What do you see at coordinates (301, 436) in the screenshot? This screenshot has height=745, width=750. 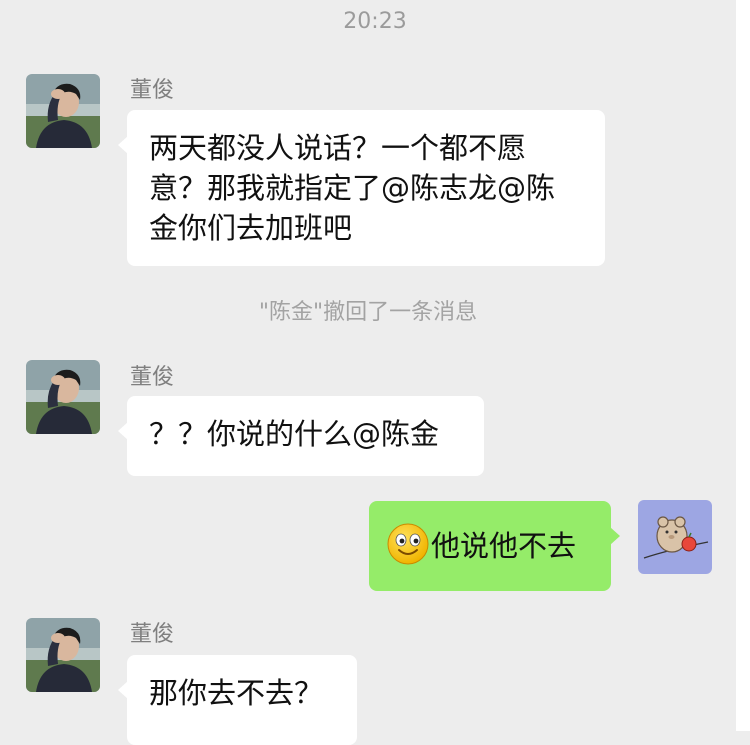 I see `message-bubble-received: ？？你说的什么@陈金` at bounding box center [301, 436].